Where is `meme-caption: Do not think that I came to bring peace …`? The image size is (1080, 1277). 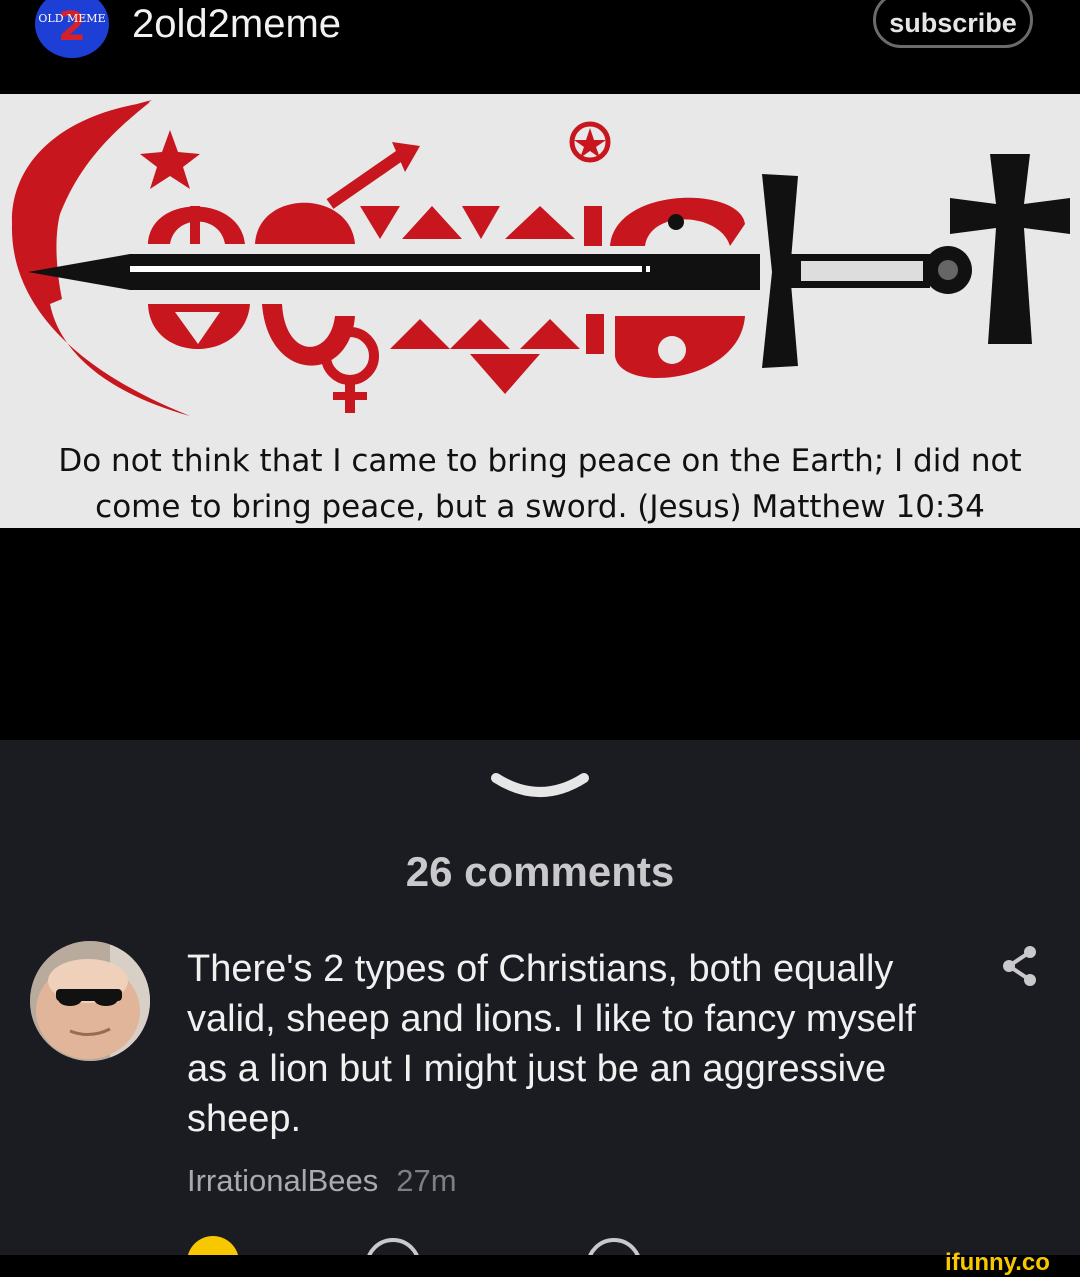
meme-caption: Do not think that I came to bring peace … is located at coordinates (540, 483).